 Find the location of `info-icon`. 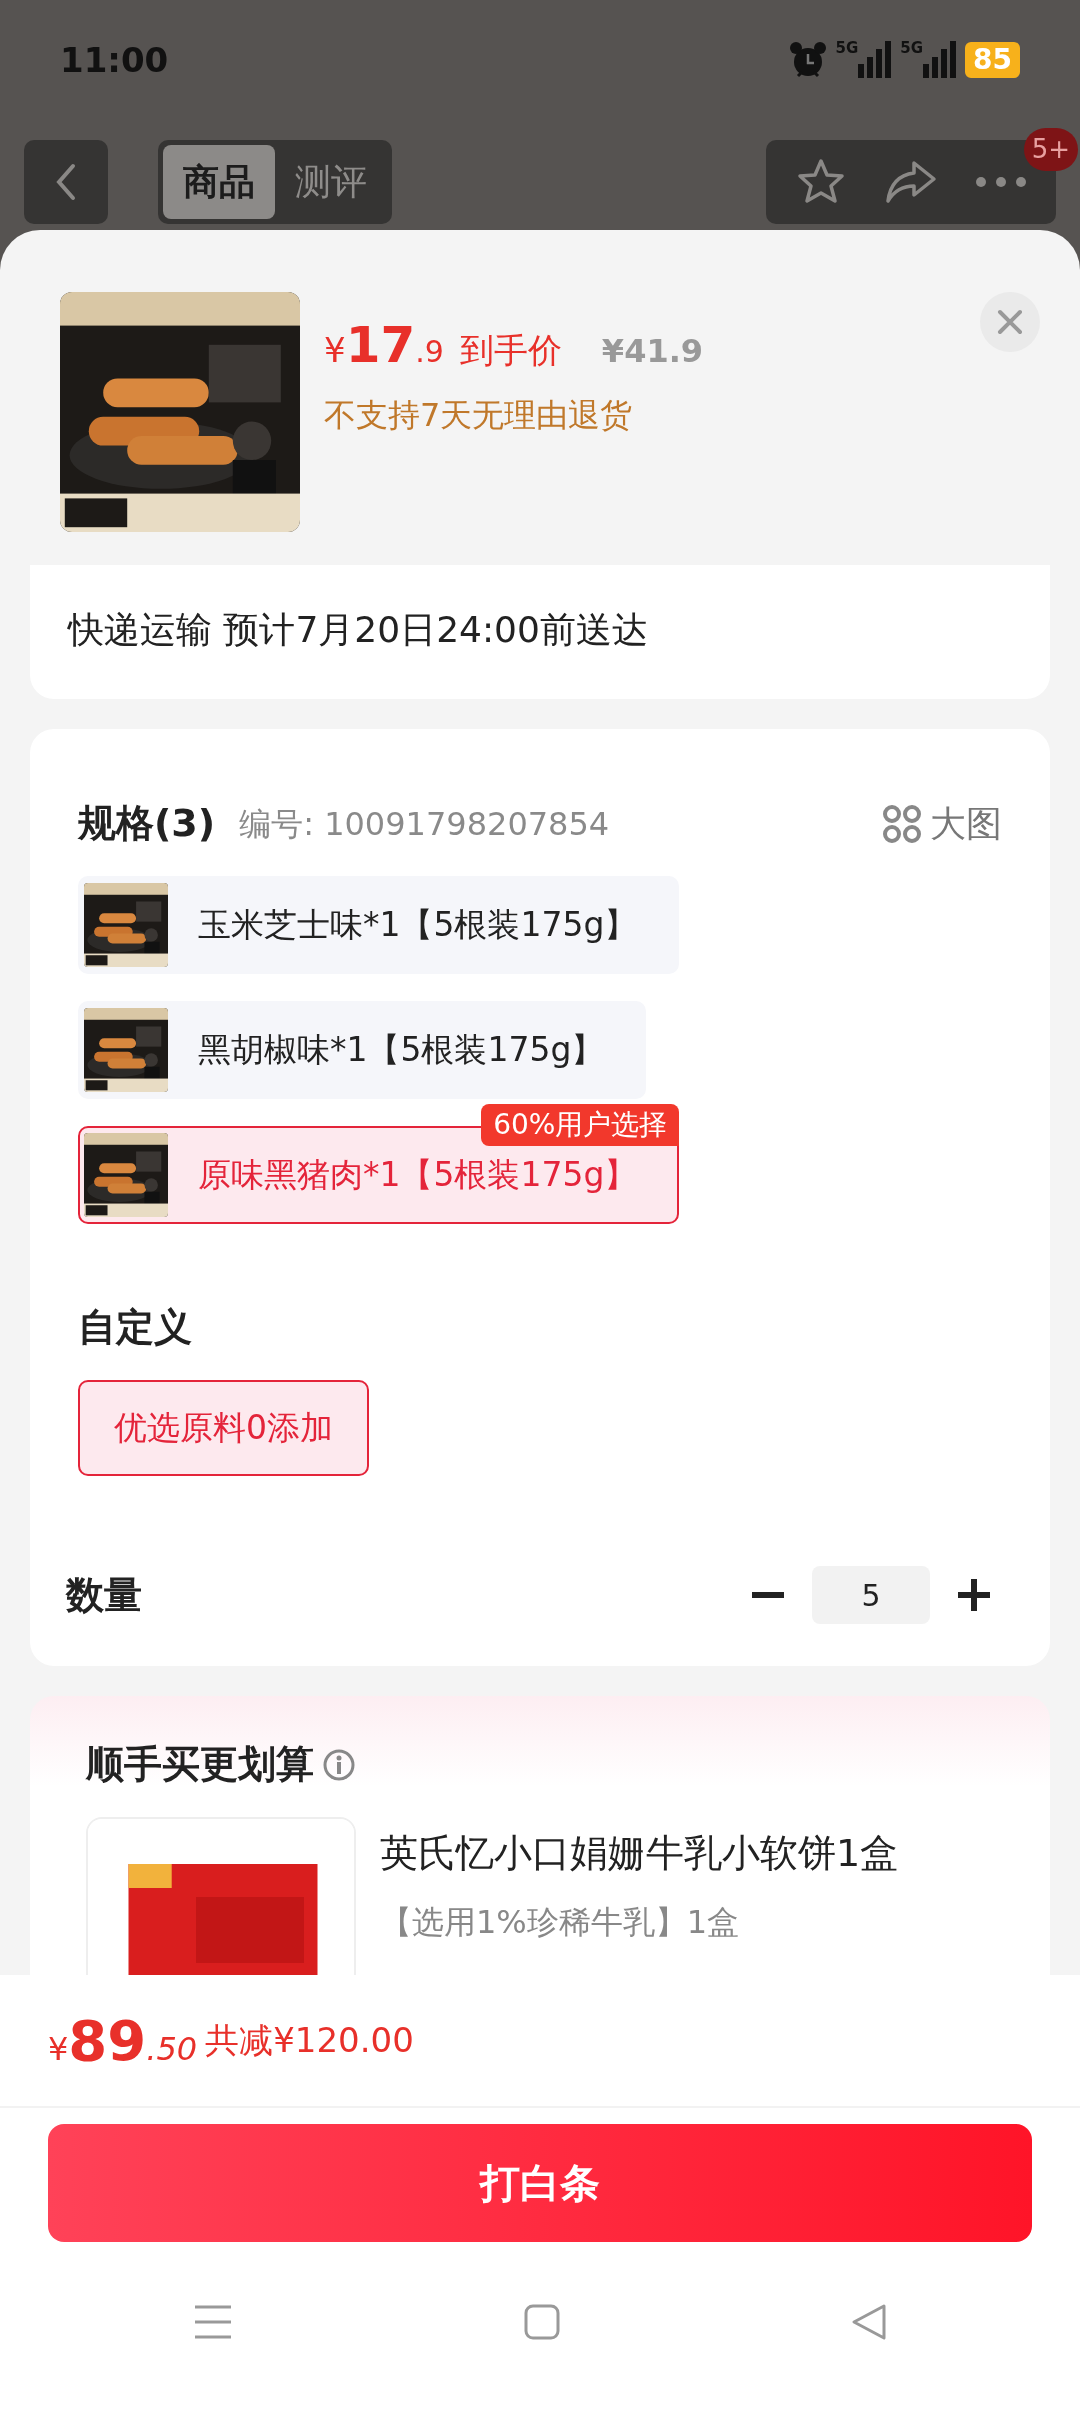

info-icon is located at coordinates (339, 1764).